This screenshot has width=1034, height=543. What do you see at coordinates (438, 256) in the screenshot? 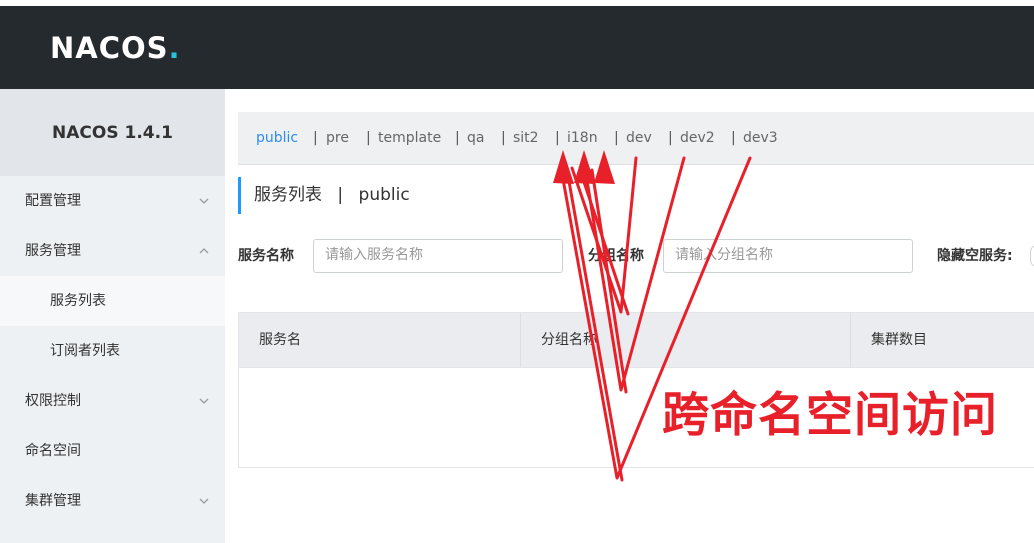
I see `service-name-input: 请输入服务名称` at bounding box center [438, 256].